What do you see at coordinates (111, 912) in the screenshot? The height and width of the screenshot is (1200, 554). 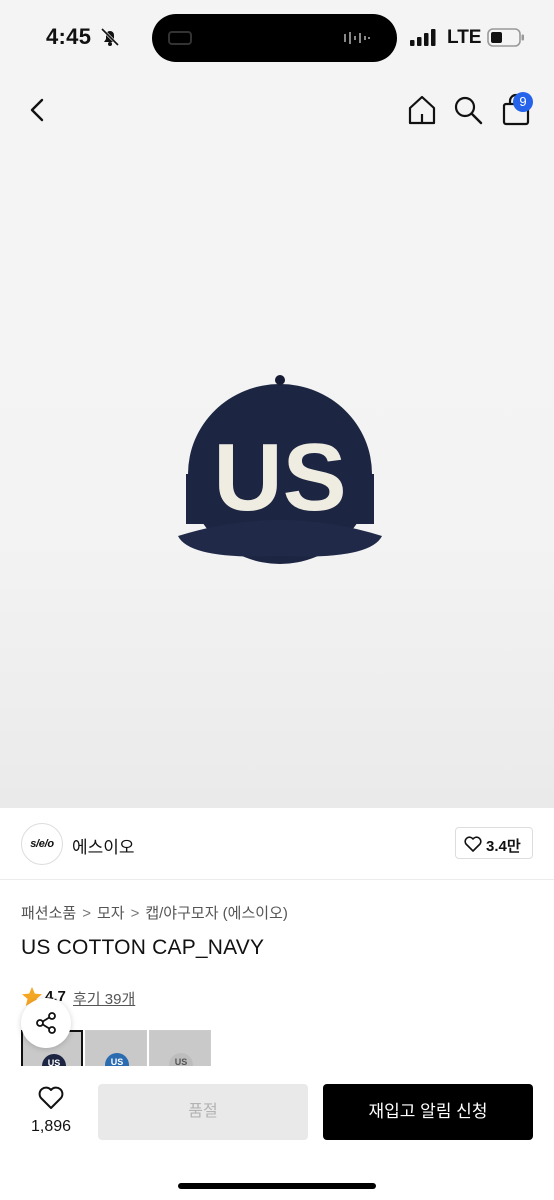 I see `breadcrumb-item: 모자` at bounding box center [111, 912].